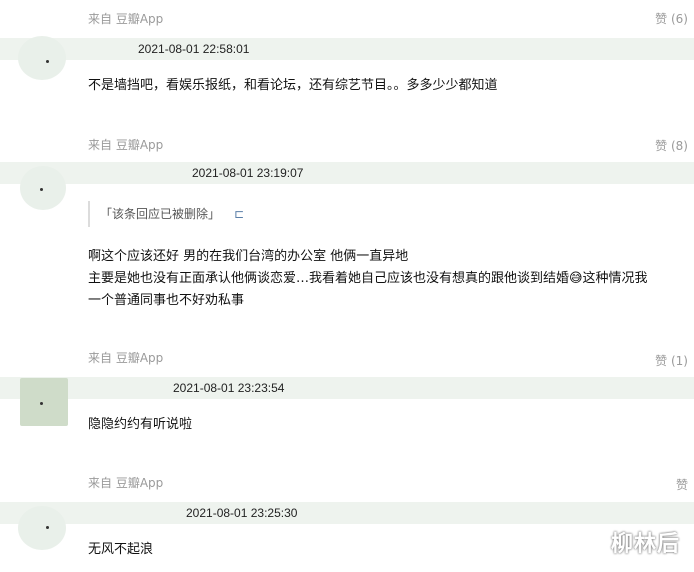 Image resolution: width=694 pixels, height=572 pixels. What do you see at coordinates (194, 49) in the screenshot?
I see `comment-time: 2021-08-01 22:58:01` at bounding box center [194, 49].